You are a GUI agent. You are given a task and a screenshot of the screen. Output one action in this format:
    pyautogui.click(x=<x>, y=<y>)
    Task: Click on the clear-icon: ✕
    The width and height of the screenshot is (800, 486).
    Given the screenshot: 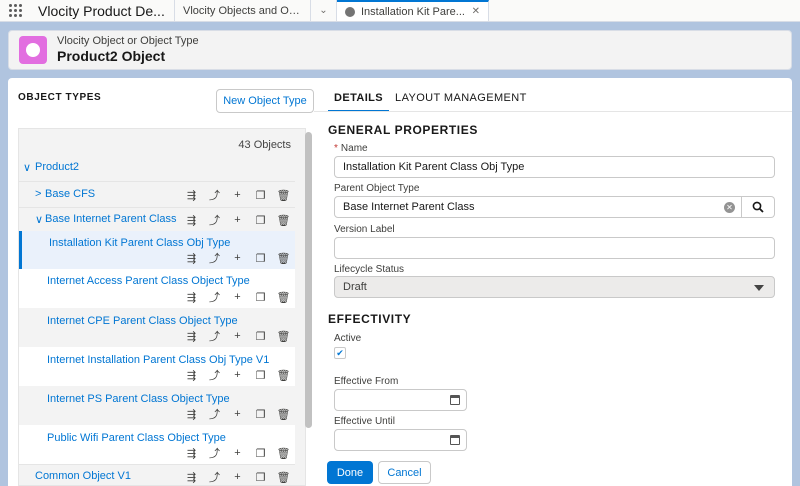 What is the action you would take?
    pyautogui.click(x=729, y=207)
    